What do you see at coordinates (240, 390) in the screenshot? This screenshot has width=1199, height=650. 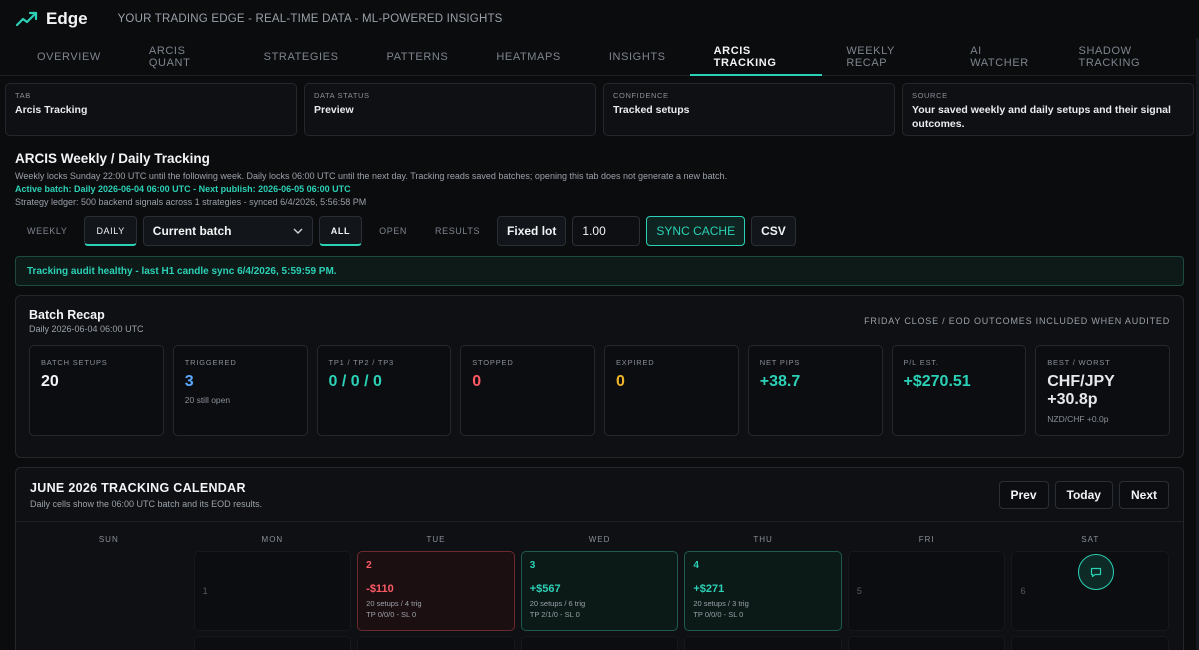 I see `stat-triggered: TRIGGERED 3 20 still open` at bounding box center [240, 390].